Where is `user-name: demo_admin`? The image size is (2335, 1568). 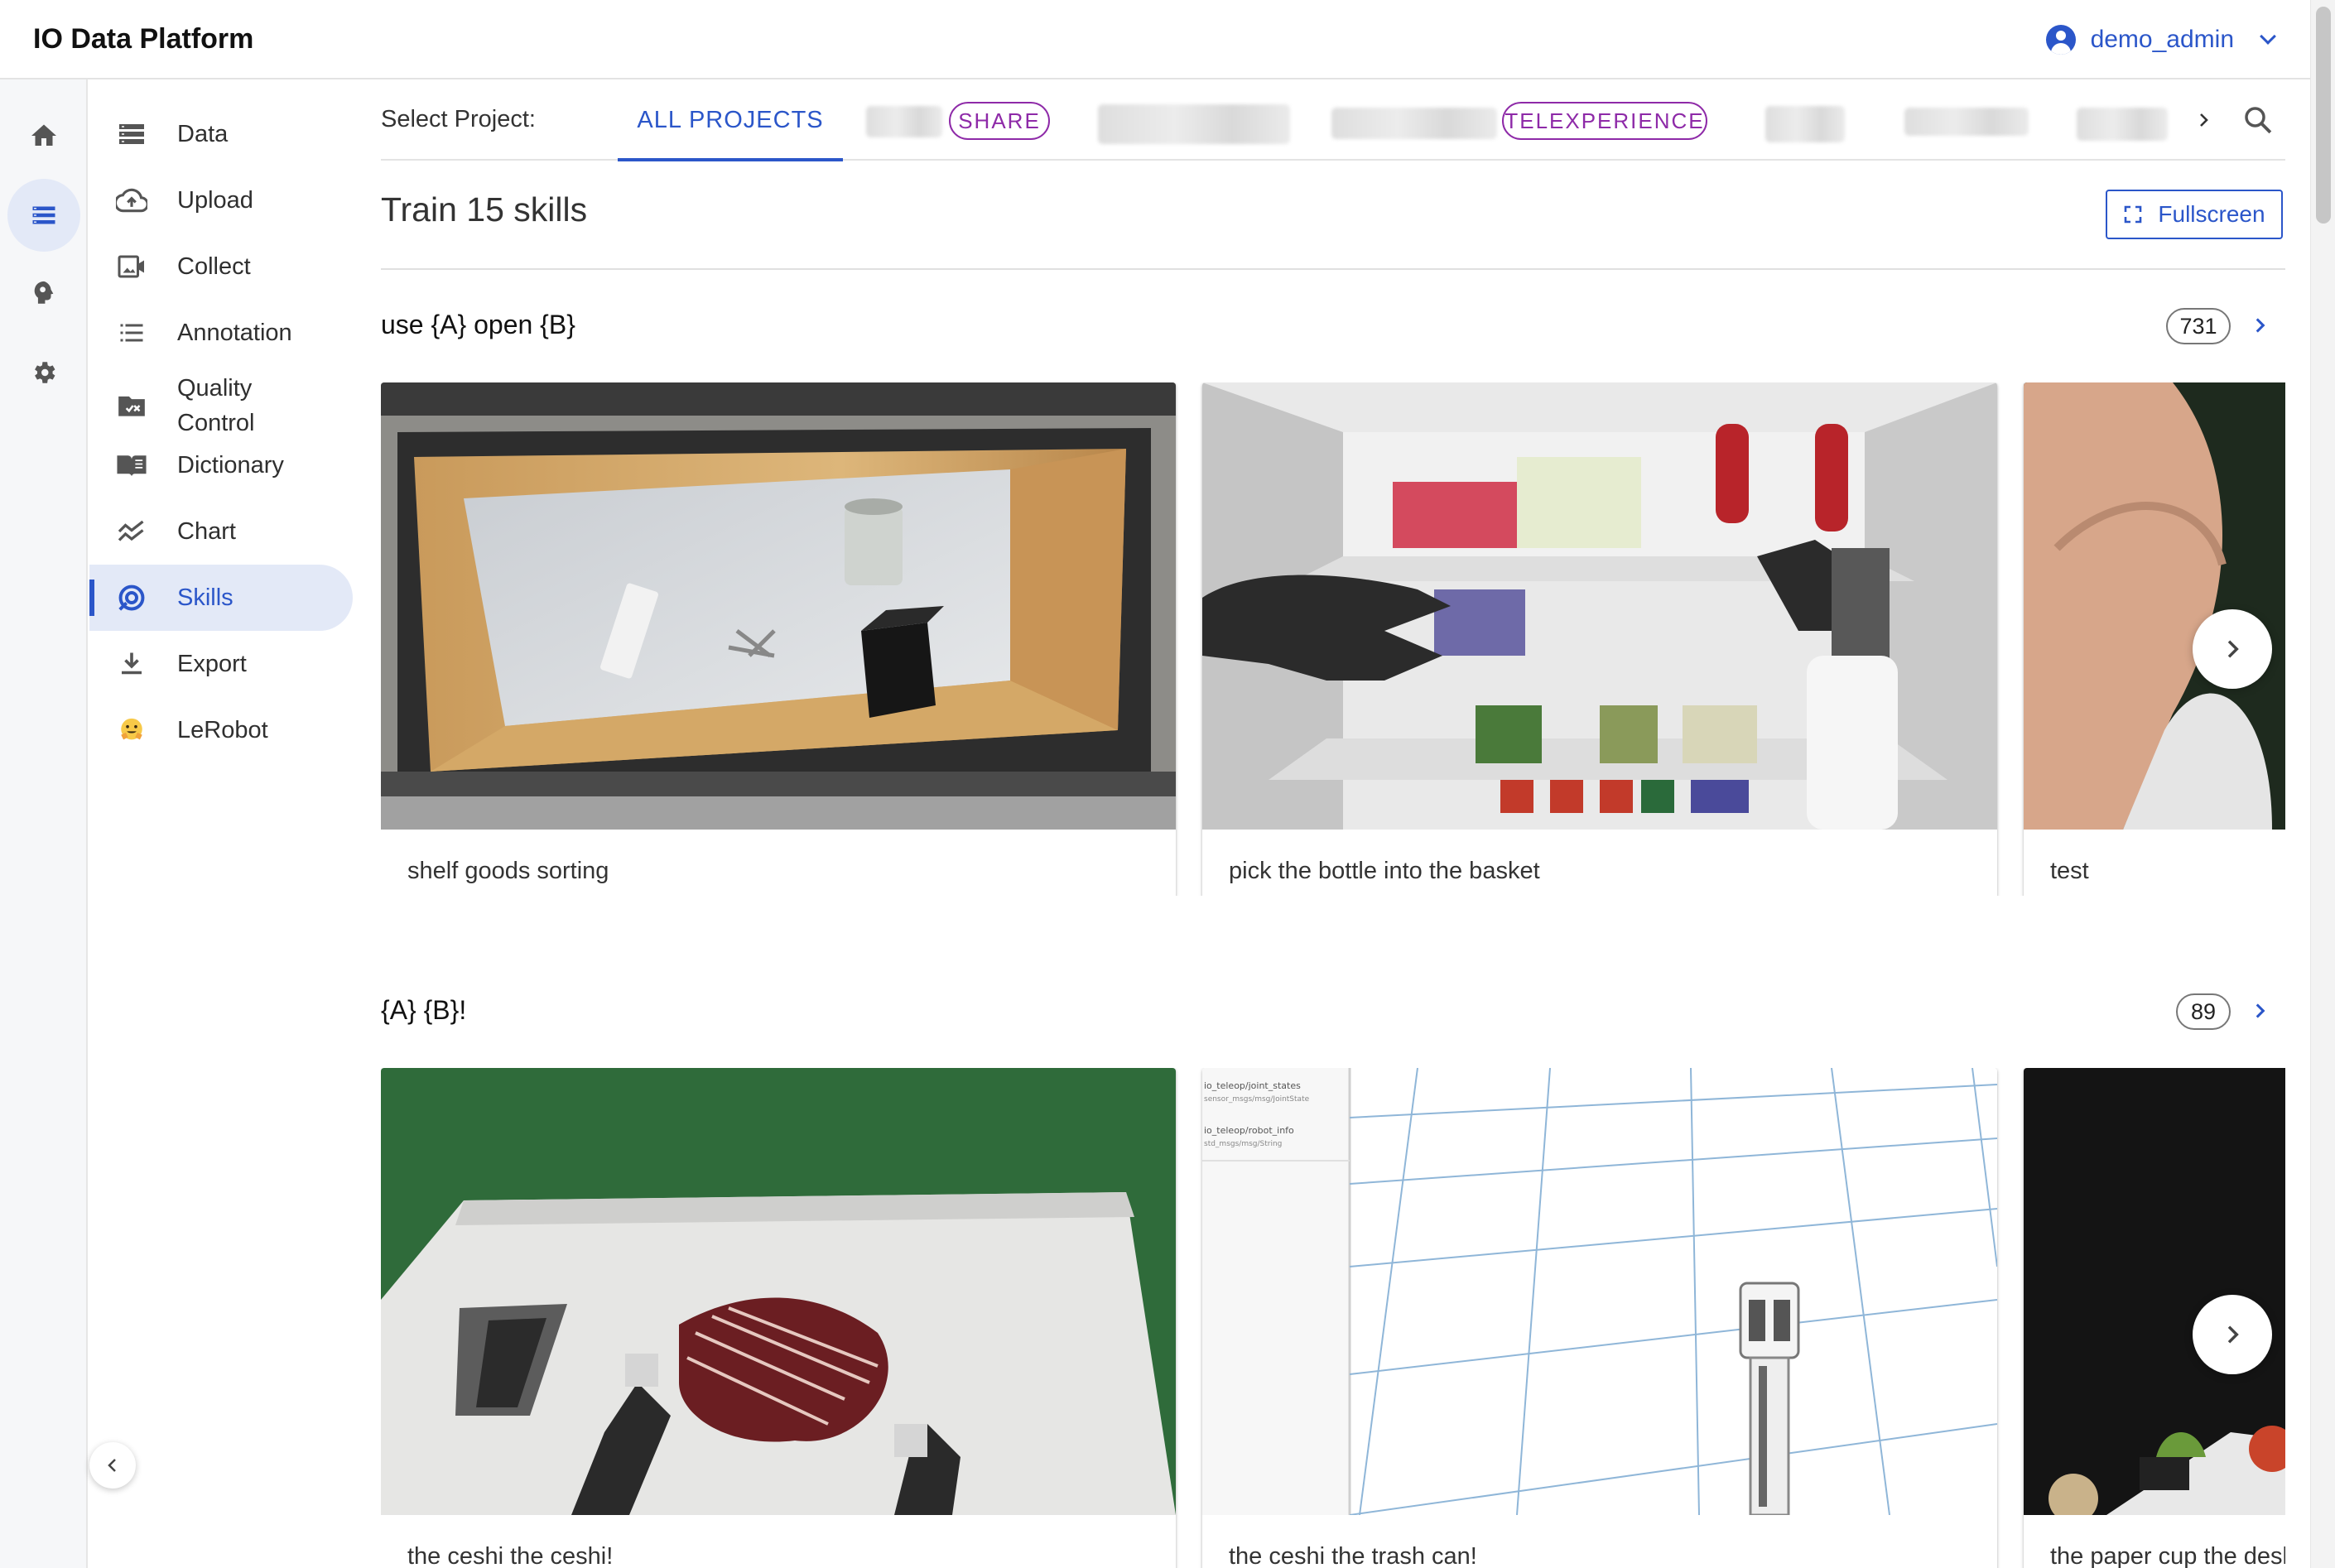
user-name: demo_admin is located at coordinates (2162, 39).